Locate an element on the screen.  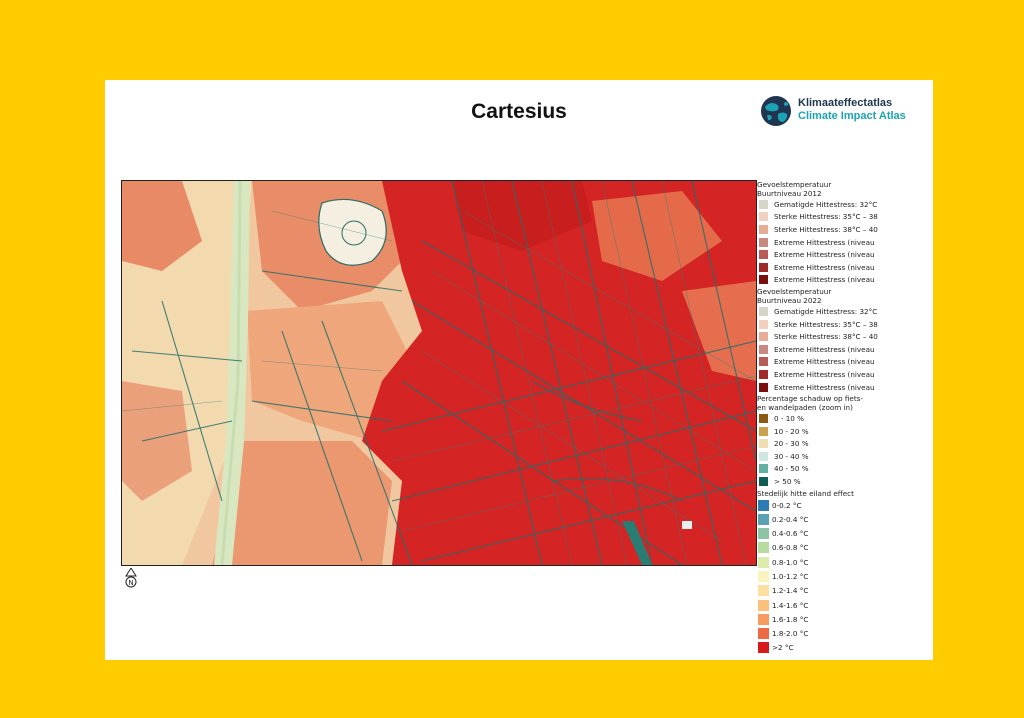
legend-item: Sterke Hittestress: 38°C – 40 is located at coordinates (845, 229).